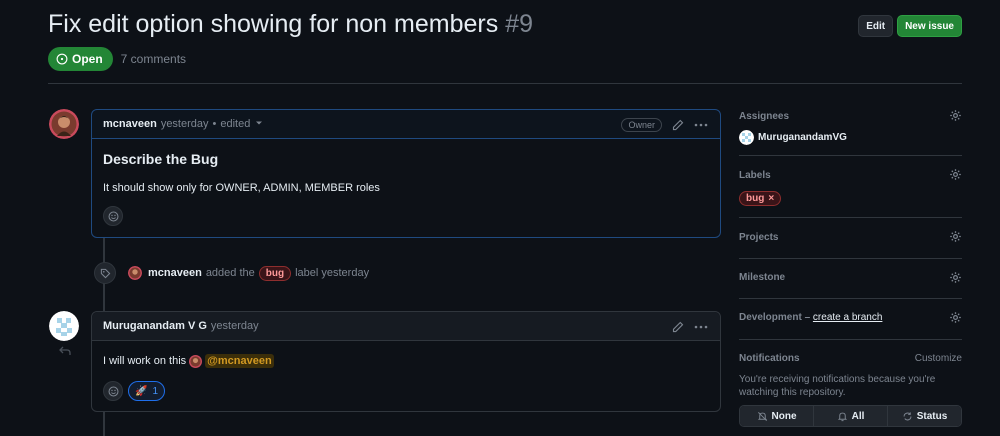  What do you see at coordinates (235, 124) in the screenshot?
I see `edited-label: edited` at bounding box center [235, 124].